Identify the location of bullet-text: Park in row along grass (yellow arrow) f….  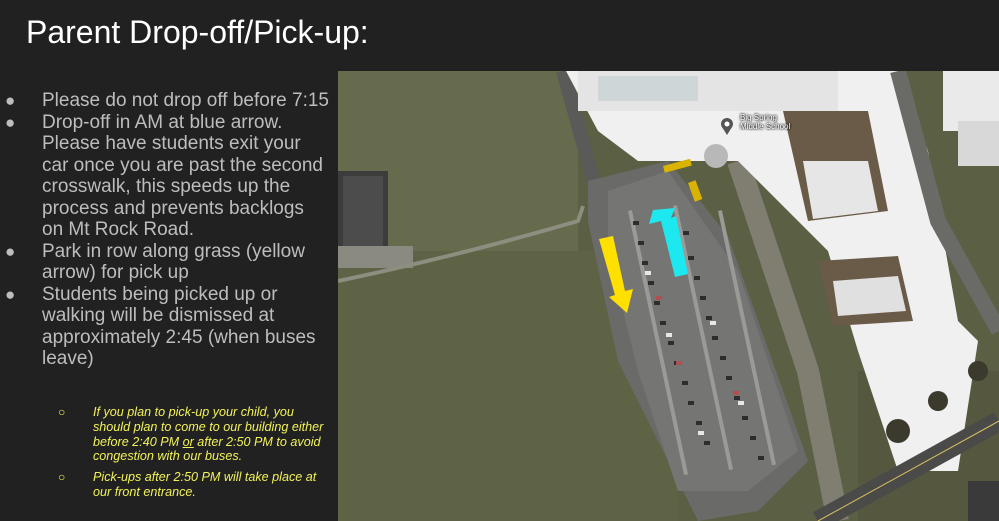
(173, 262).